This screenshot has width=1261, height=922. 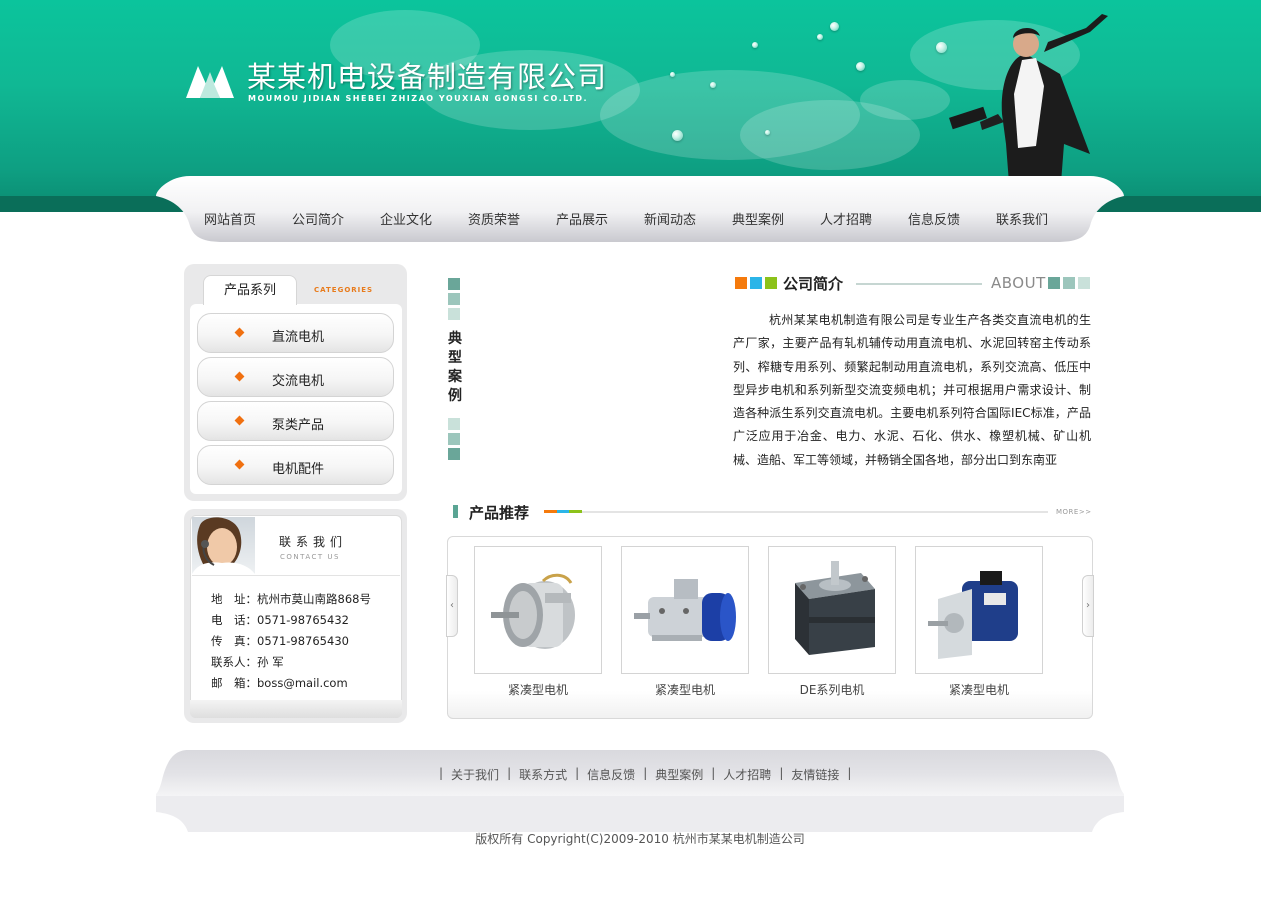 I want to click on cases-label-char: 案, so click(x=455, y=377).